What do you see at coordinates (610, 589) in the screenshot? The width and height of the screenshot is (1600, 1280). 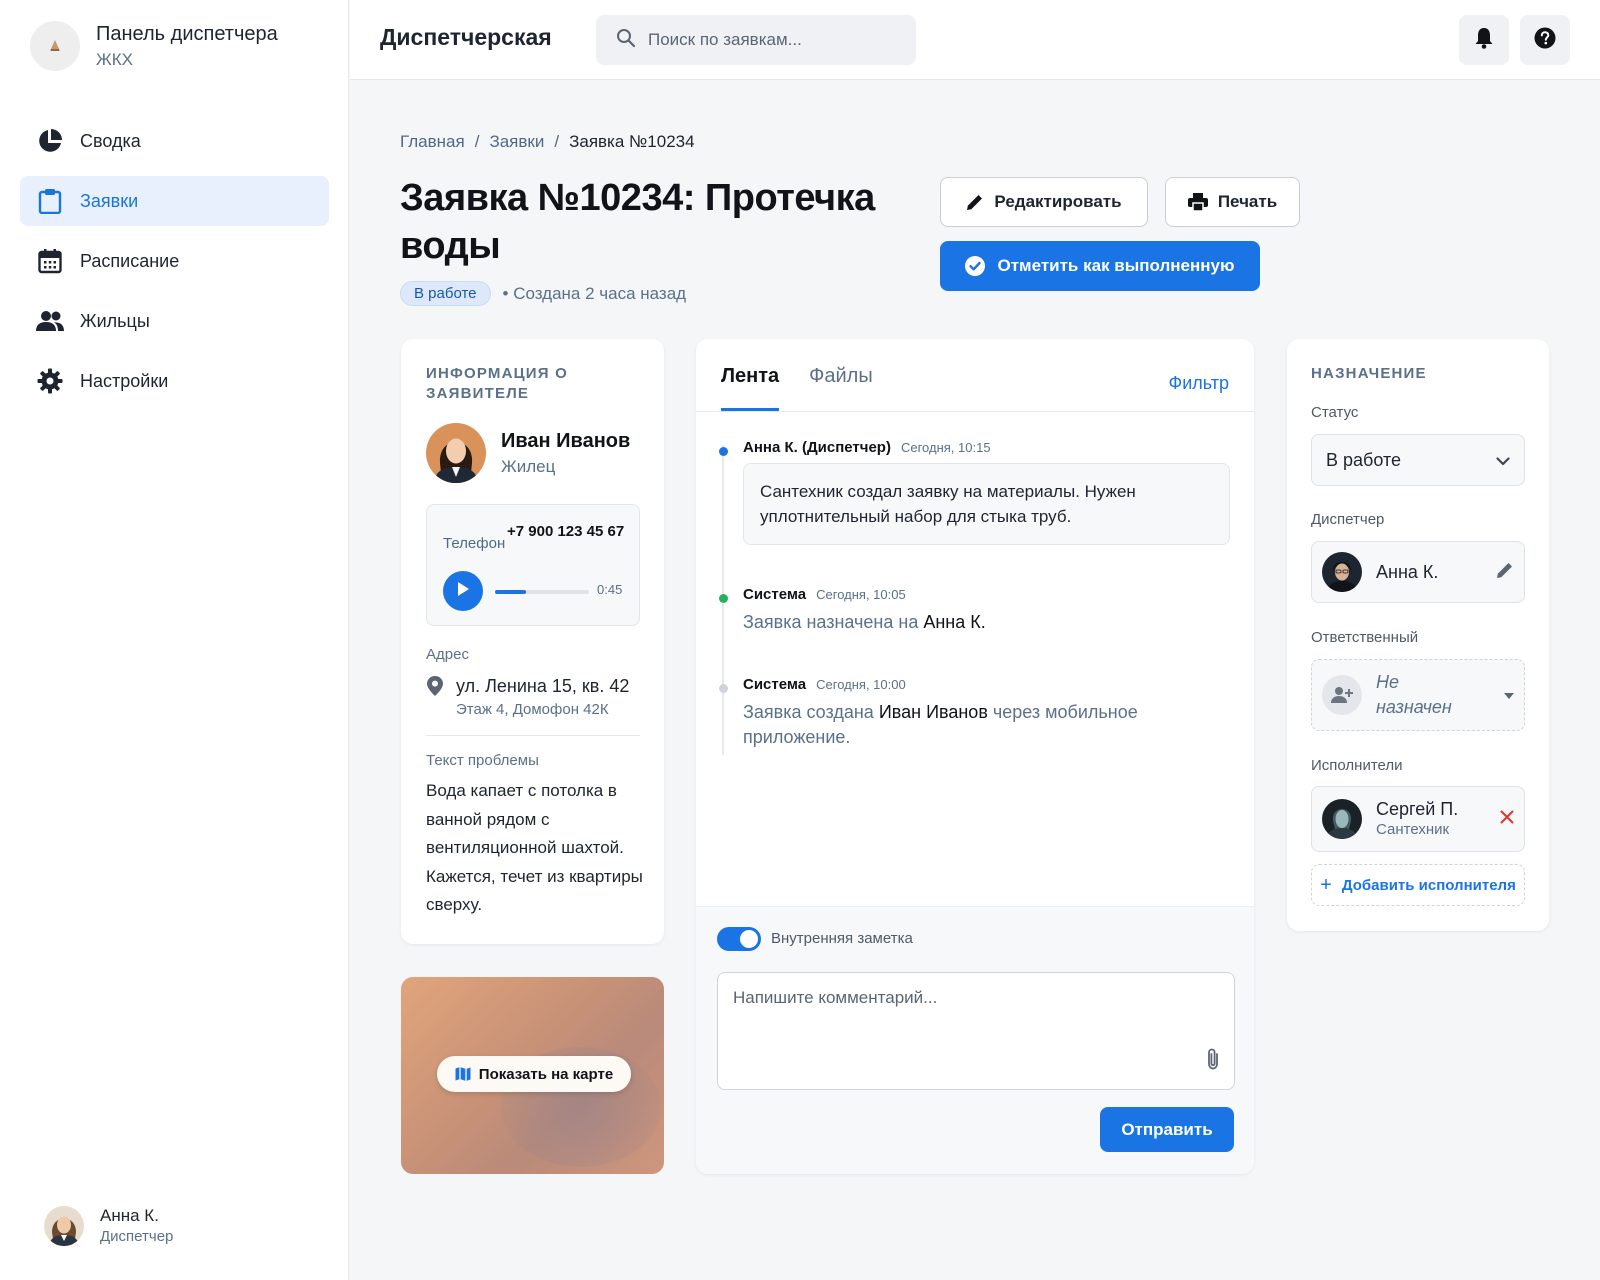 I see `audio-duration: 0:45` at bounding box center [610, 589].